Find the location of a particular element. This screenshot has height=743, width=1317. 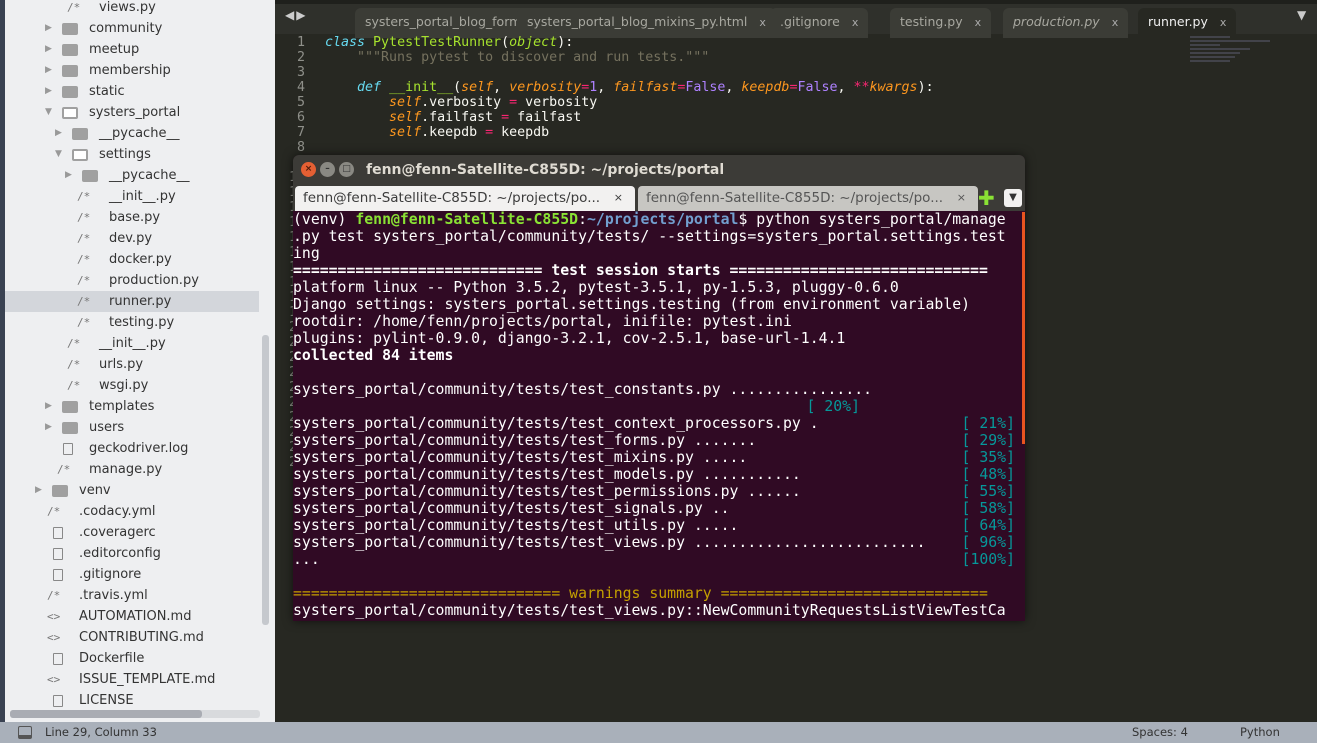

output-line: ing is located at coordinates (306, 253).